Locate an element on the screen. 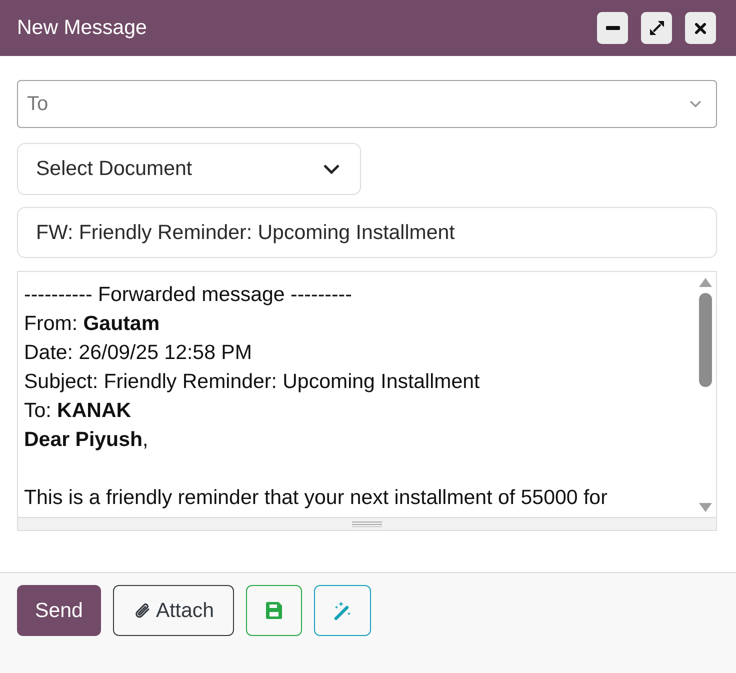  close-button is located at coordinates (700, 28).